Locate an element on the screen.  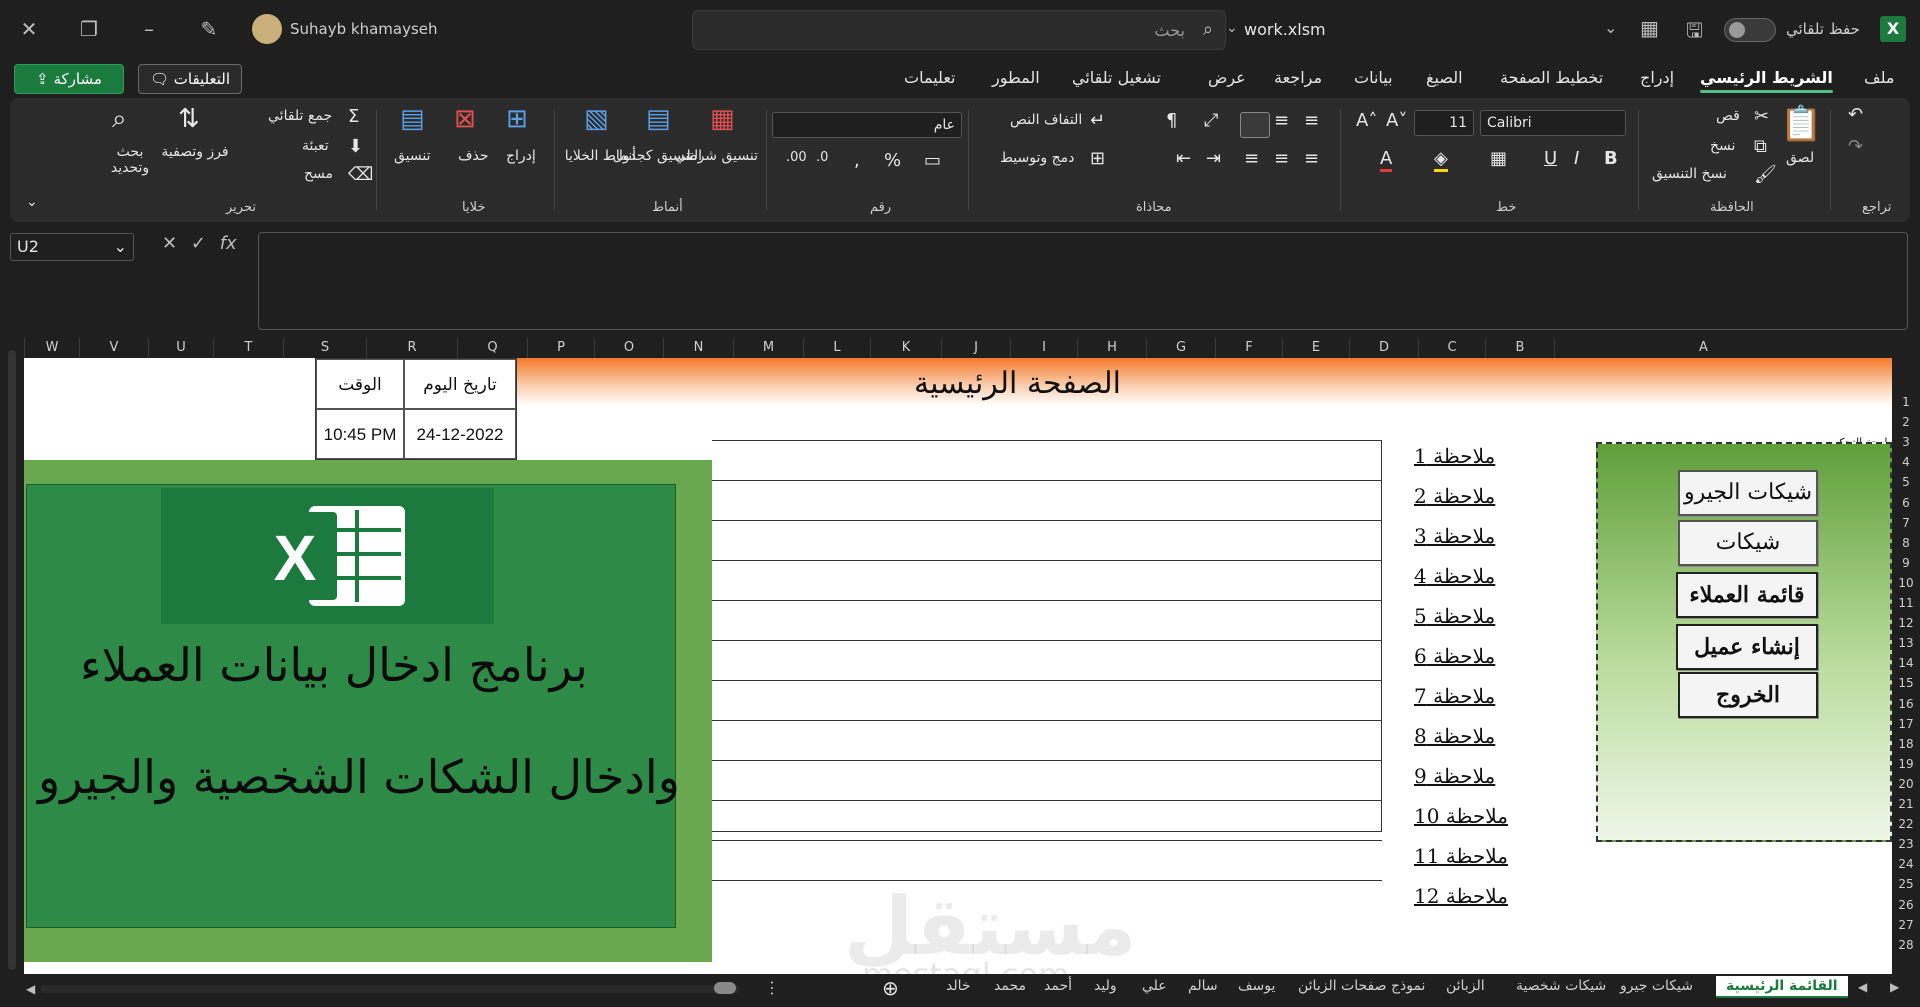
note-label: ملاحظة 7 is located at coordinates (1454, 696).